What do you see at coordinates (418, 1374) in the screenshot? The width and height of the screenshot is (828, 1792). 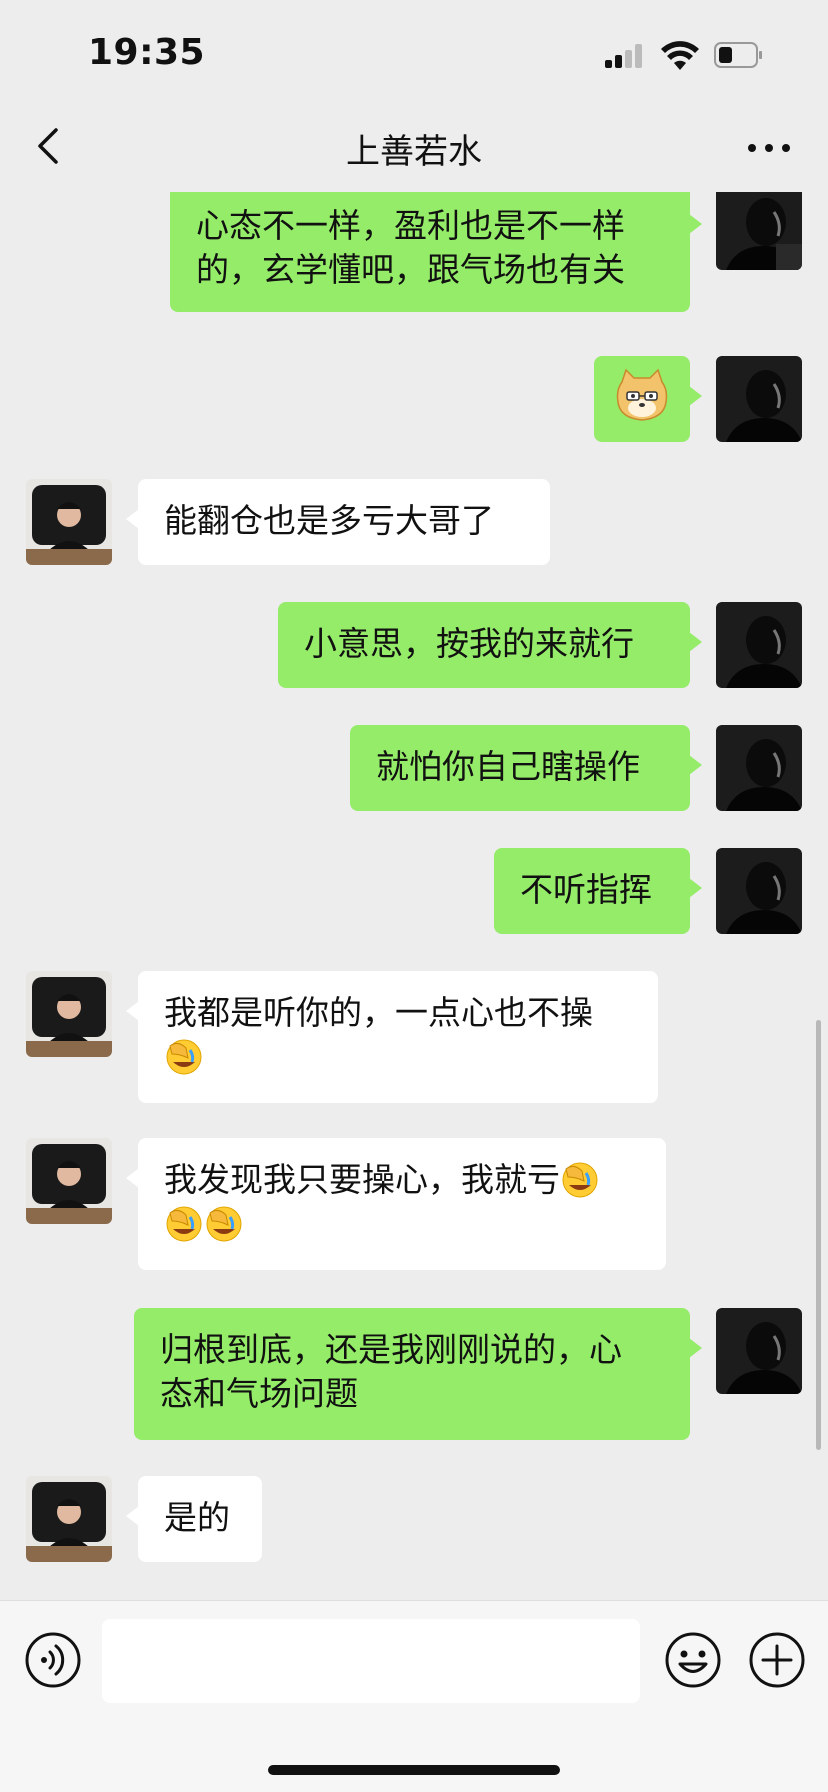 I see `message-bubble: 归根到底，还是我刚刚说的，心 态和气场问题` at bounding box center [418, 1374].